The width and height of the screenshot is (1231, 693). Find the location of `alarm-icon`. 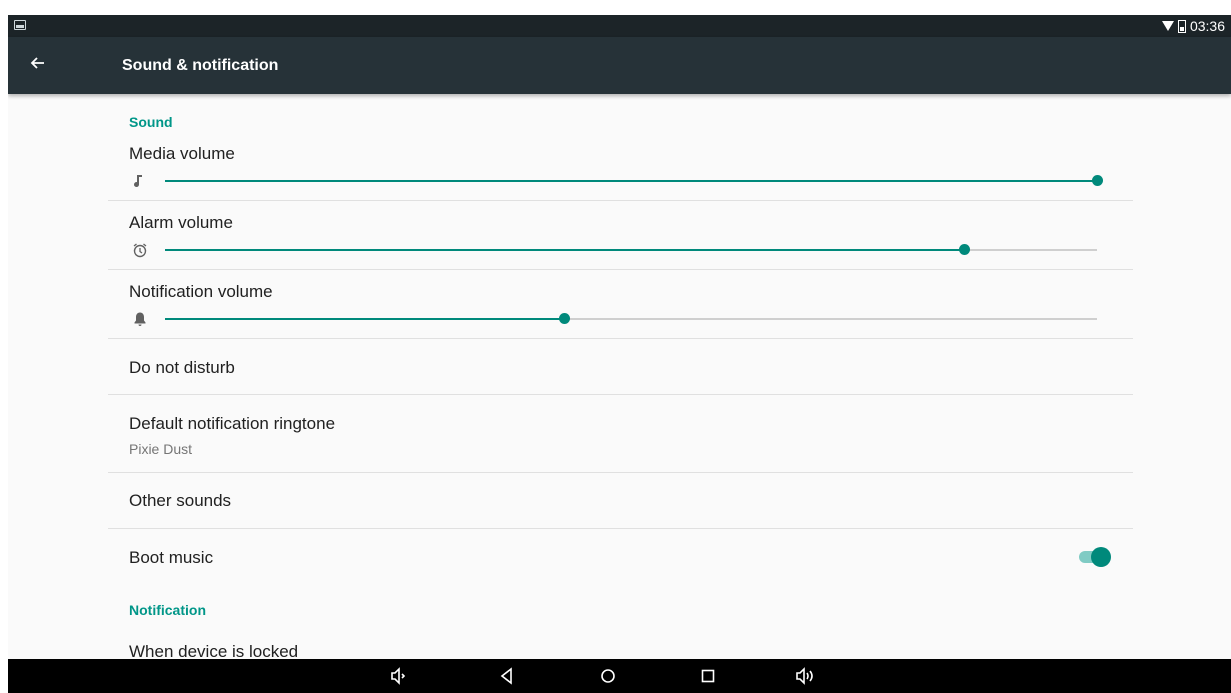

alarm-icon is located at coordinates (140, 250).